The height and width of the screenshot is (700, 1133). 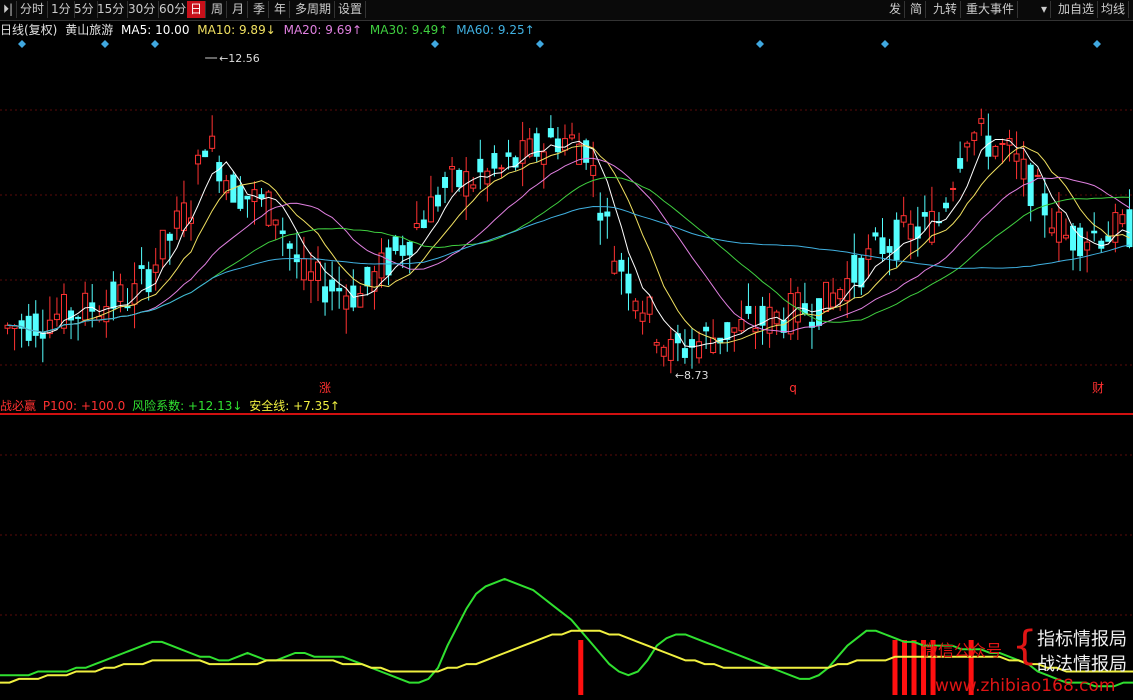 What do you see at coordinates (1025, 686) in the screenshot?
I see `watermark-url: www.zhibiao168.com` at bounding box center [1025, 686].